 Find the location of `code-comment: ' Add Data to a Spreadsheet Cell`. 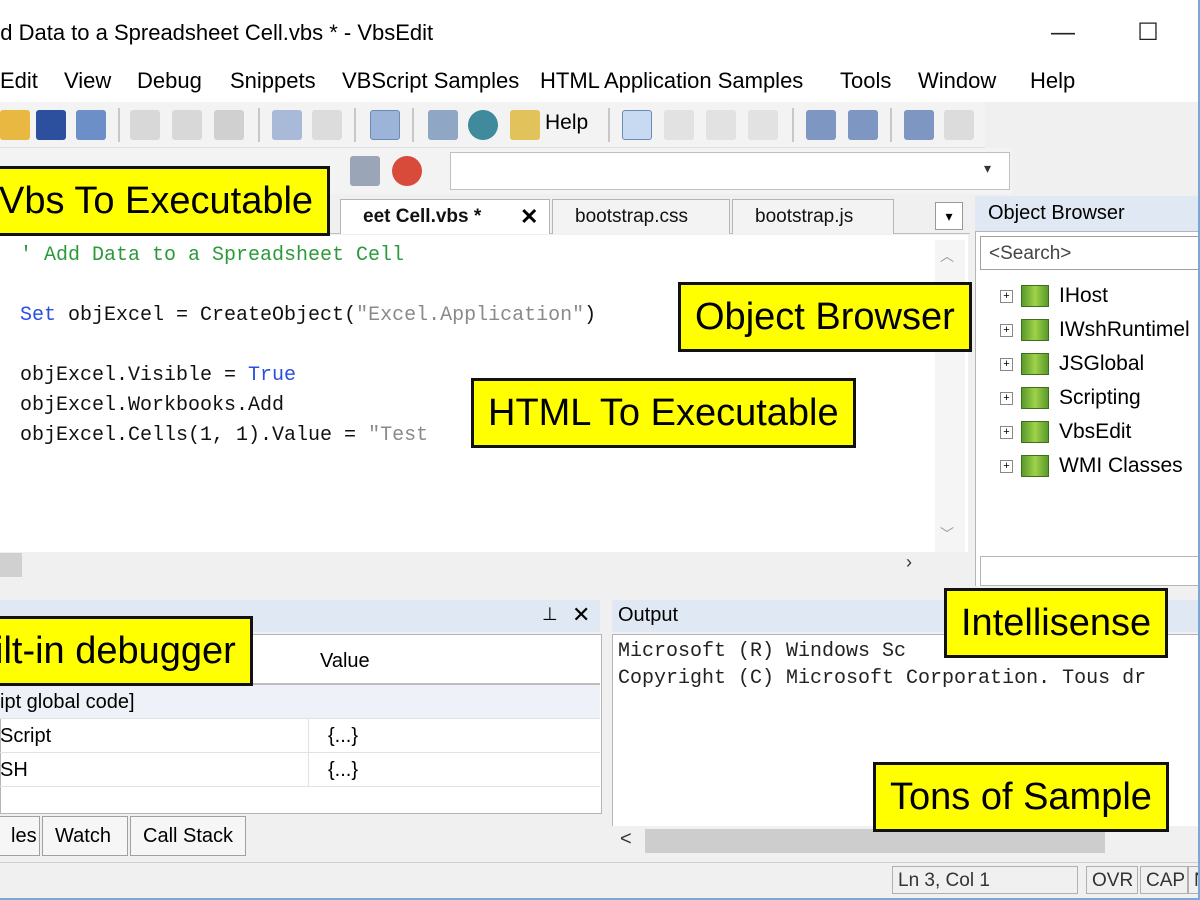

code-comment: ' Add Data to a Spreadsheet Cell is located at coordinates (212, 255).